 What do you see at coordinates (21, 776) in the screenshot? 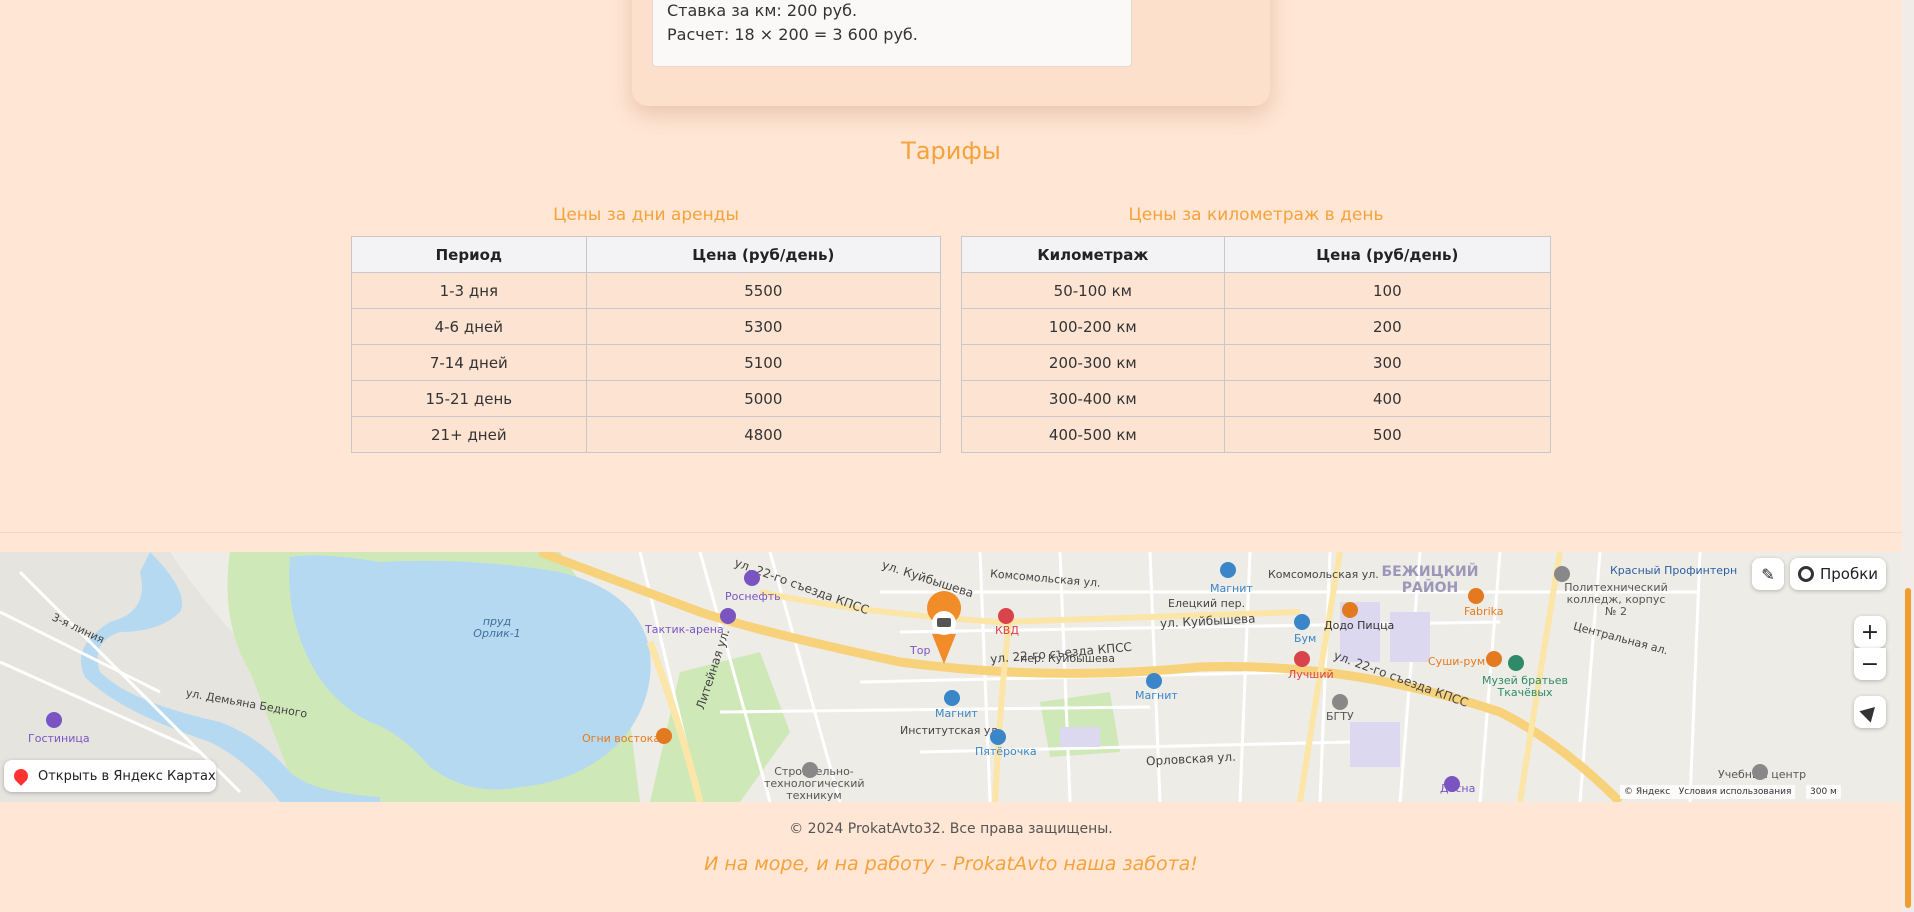
I see `location-pin-icon` at bounding box center [21, 776].